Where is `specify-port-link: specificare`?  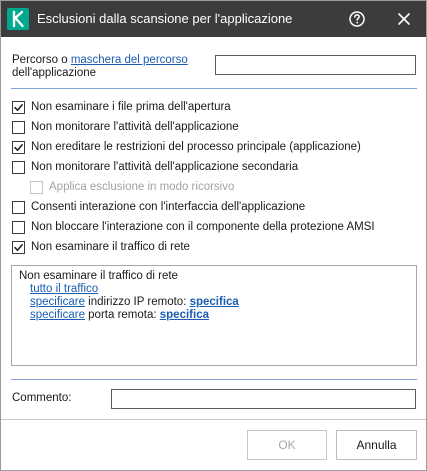 specify-port-link: specificare is located at coordinates (57, 315).